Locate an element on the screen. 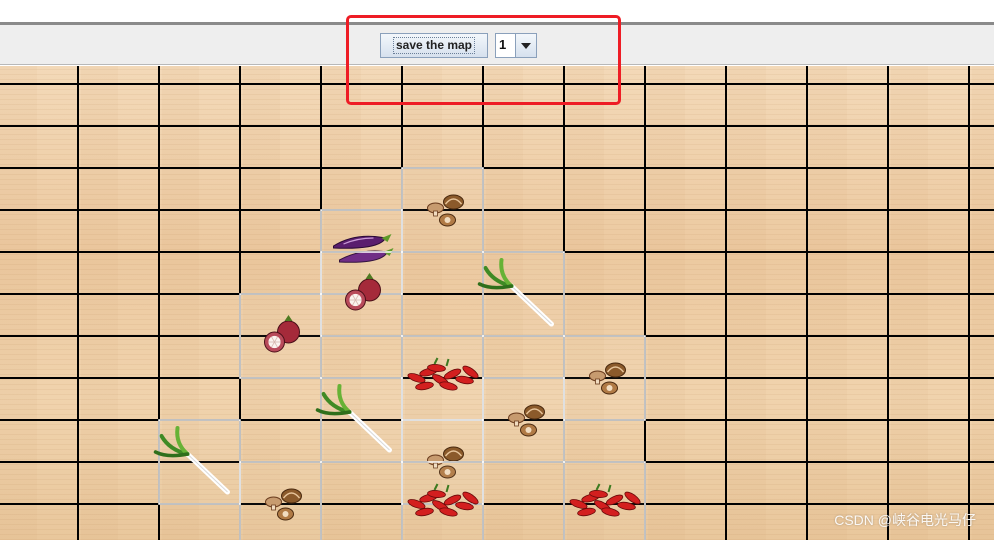 The width and height of the screenshot is (994, 540). watermark: CSDN @峡谷电光马仔 is located at coordinates (905, 520).